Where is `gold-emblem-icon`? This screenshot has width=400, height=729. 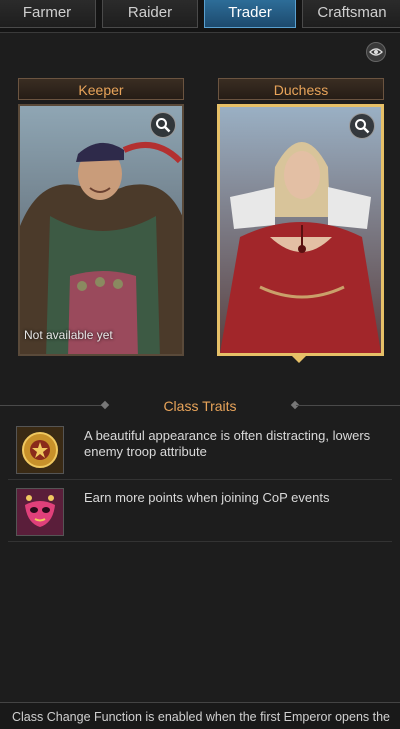 gold-emblem-icon is located at coordinates (40, 450).